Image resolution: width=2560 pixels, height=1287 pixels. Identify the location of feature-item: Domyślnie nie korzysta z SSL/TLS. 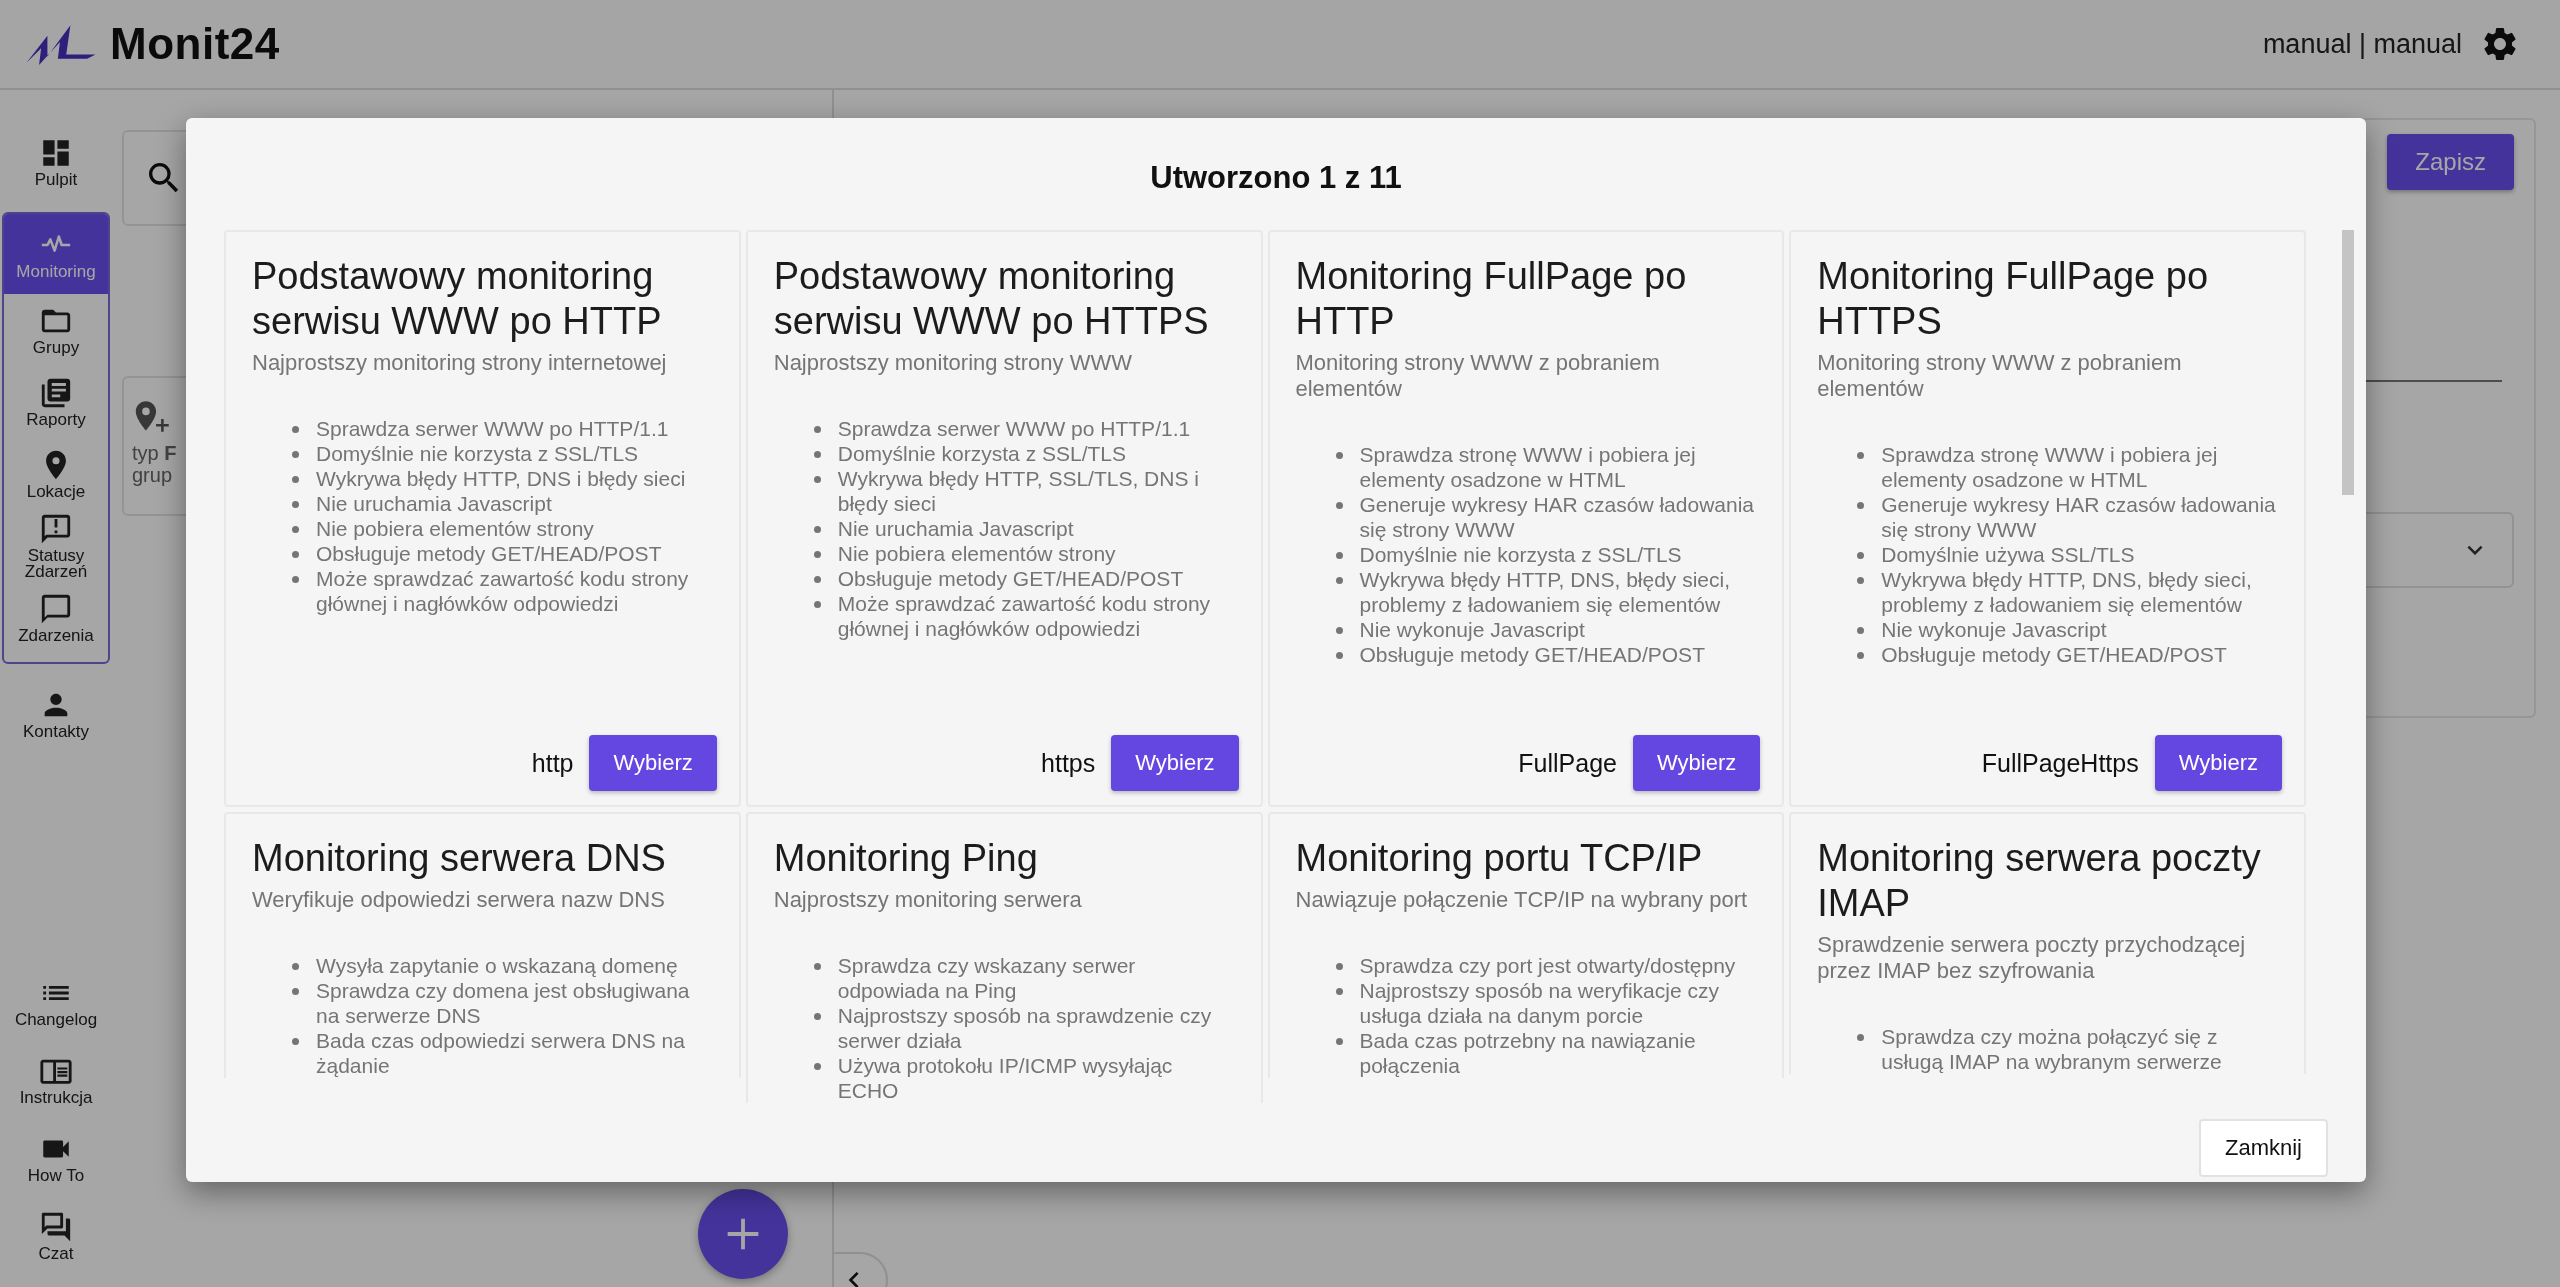
(1520, 554).